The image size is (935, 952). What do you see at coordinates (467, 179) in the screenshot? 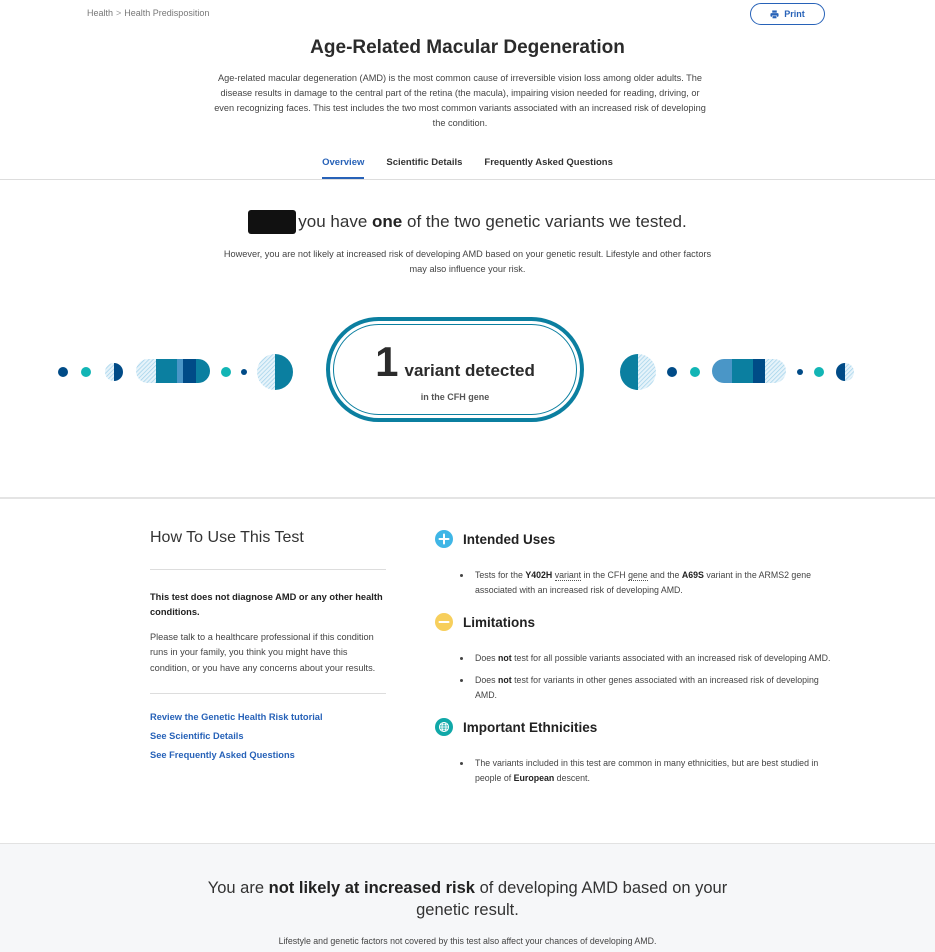
I see `tabs-divider` at bounding box center [467, 179].